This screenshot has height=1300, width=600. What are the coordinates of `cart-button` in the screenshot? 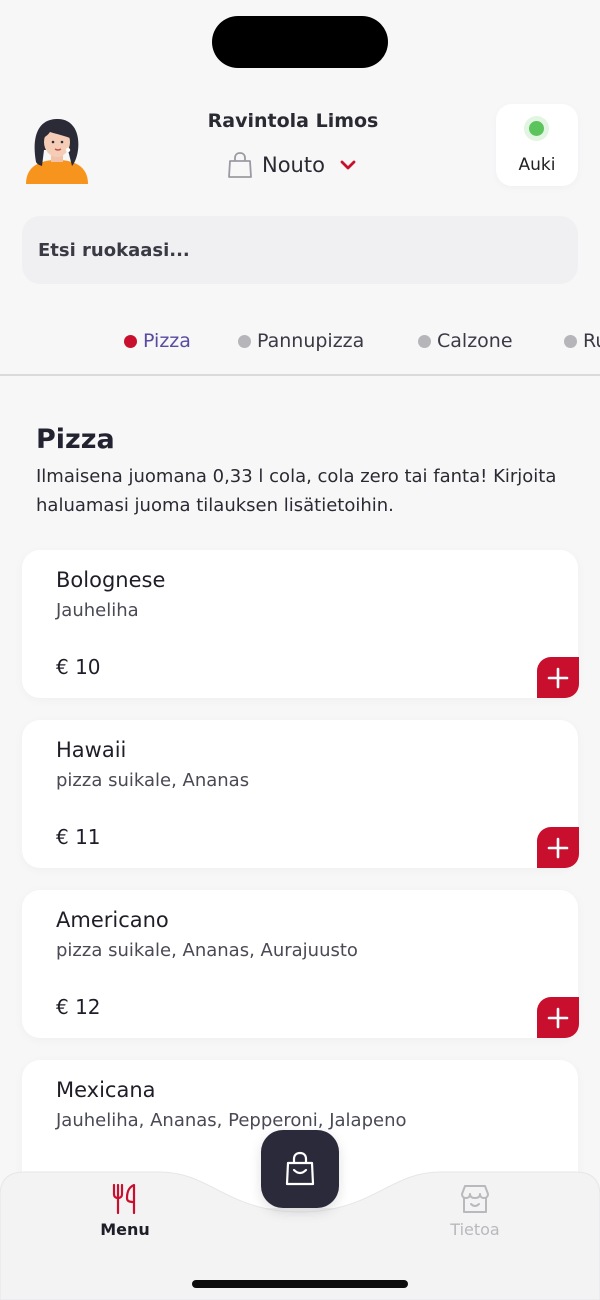 It's located at (300, 1169).